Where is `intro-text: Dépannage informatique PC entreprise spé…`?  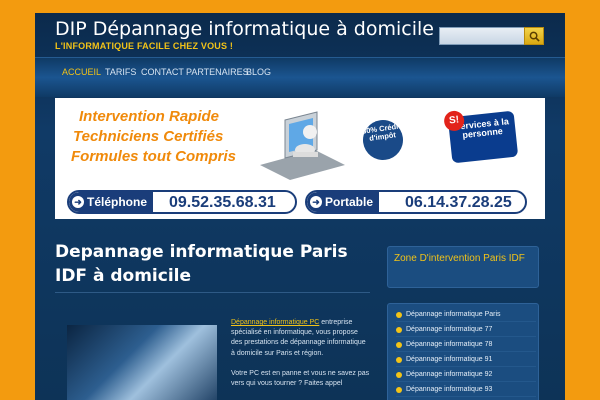 intro-text: Dépannage informatique PC entreprise spé… is located at coordinates (301, 353).